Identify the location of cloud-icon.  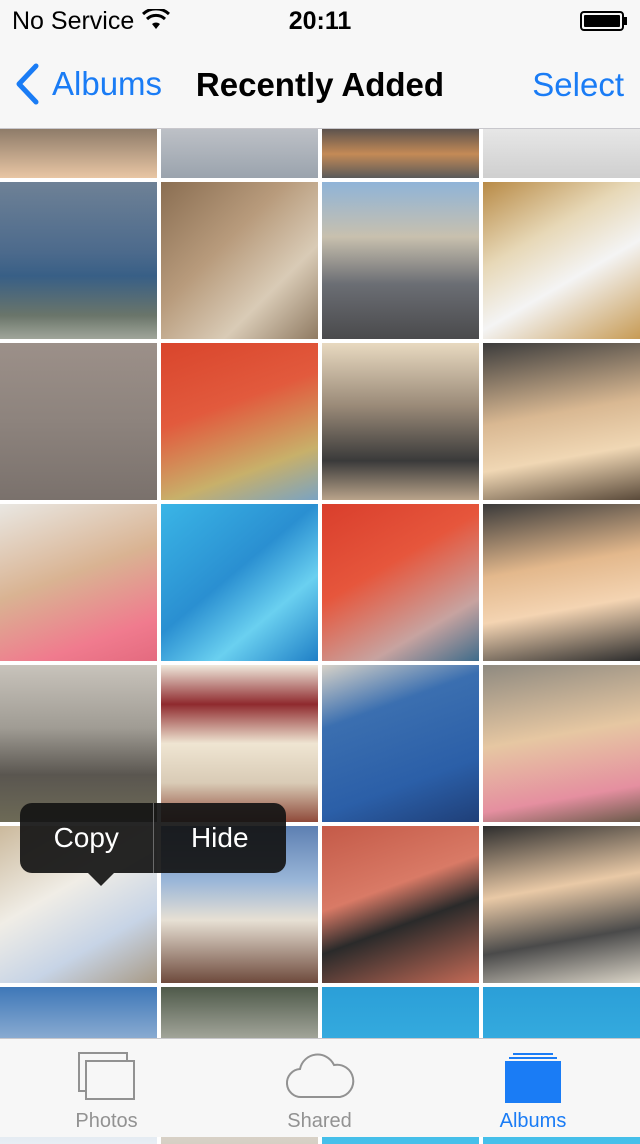
(319, 1076).